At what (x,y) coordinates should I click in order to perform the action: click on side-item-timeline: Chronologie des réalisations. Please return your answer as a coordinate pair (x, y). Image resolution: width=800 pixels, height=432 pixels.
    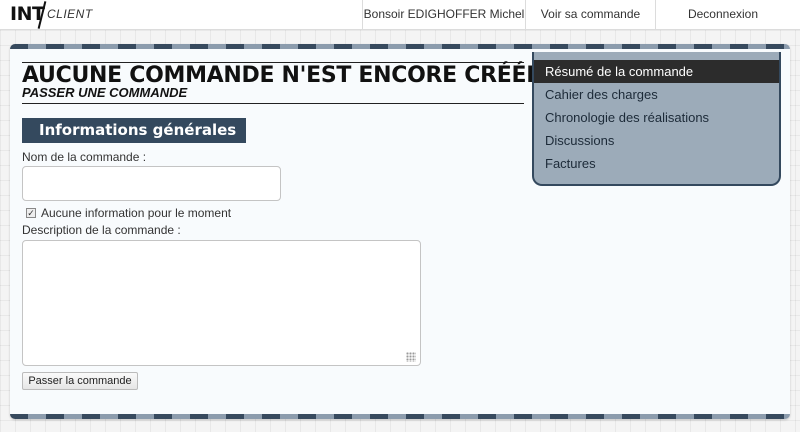
    Looking at the image, I should click on (656, 117).